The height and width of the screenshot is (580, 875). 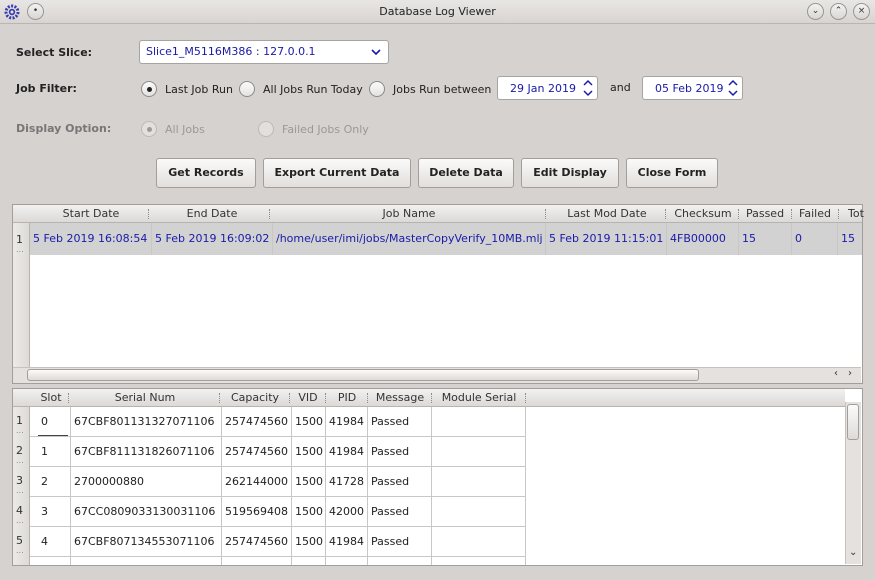 What do you see at coordinates (325, 129) in the screenshot?
I see `radio-label: Failed Jobs Only` at bounding box center [325, 129].